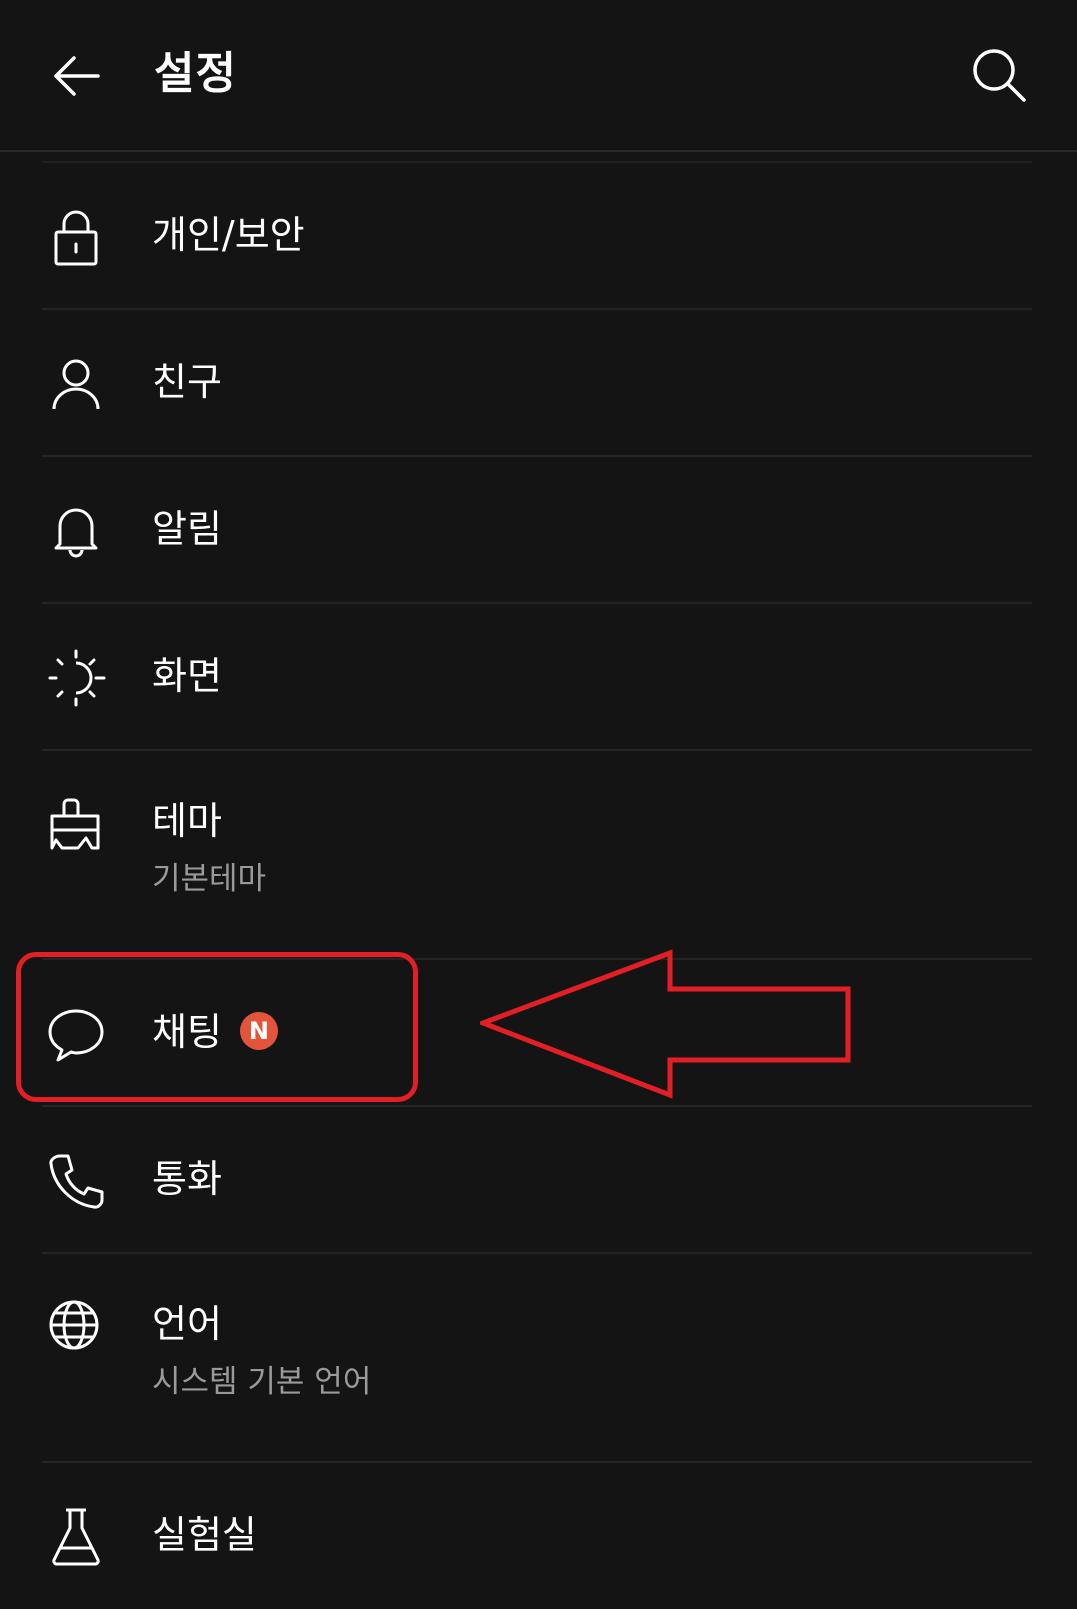 Image resolution: width=1077 pixels, height=1609 pixels. Describe the element at coordinates (77, 1181) in the screenshot. I see `phone-icon` at that location.